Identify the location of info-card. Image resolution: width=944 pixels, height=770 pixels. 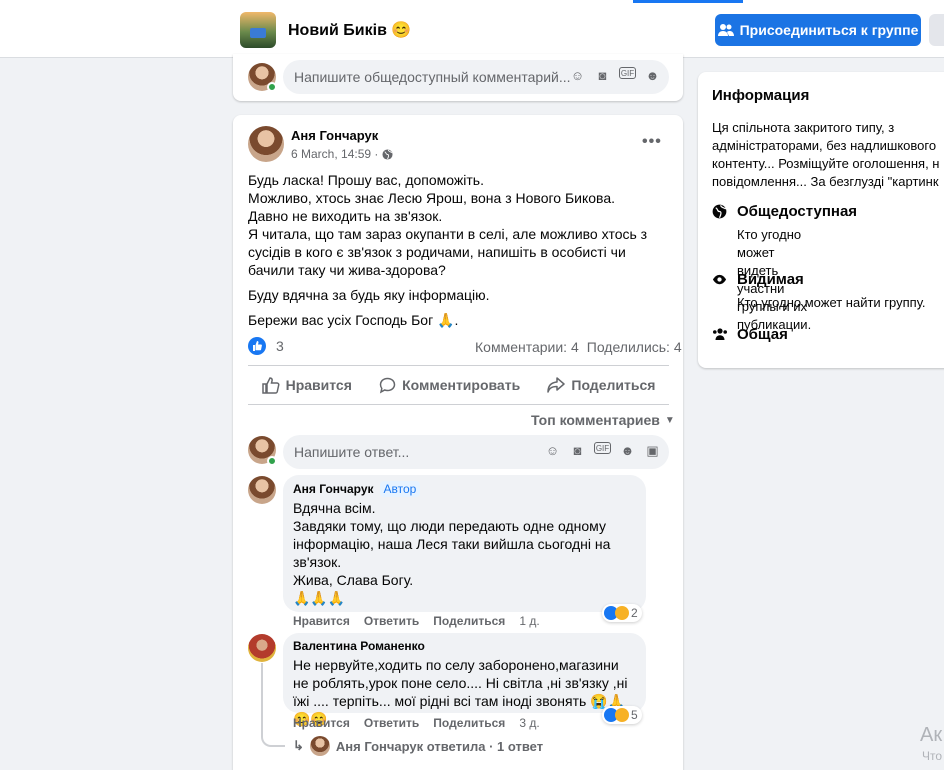
(821, 220).